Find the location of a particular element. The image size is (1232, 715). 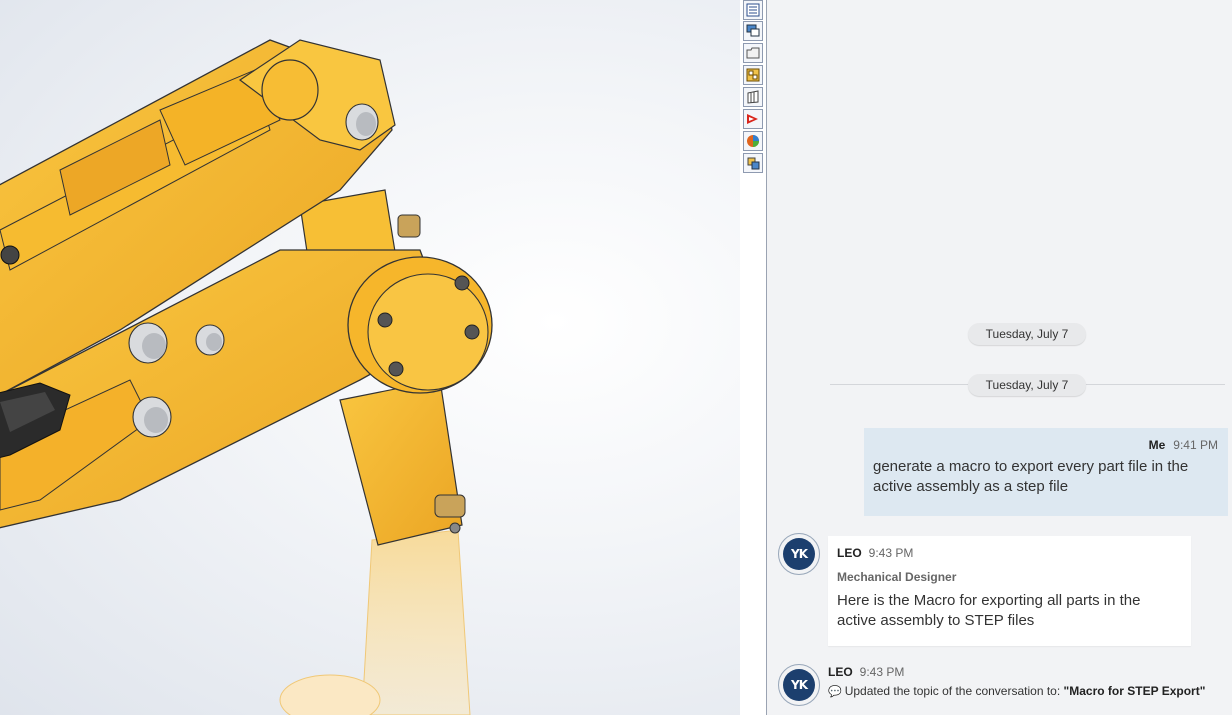

resources-icon is located at coordinates (753, 10).